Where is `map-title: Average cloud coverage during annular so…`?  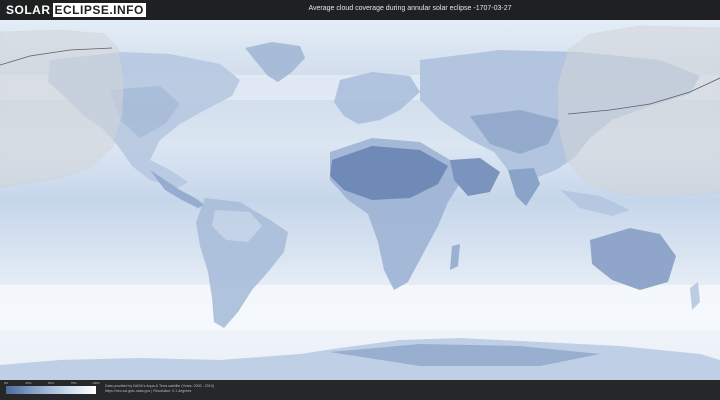
map-title: Average cloud coverage during annular so… is located at coordinates (410, 8).